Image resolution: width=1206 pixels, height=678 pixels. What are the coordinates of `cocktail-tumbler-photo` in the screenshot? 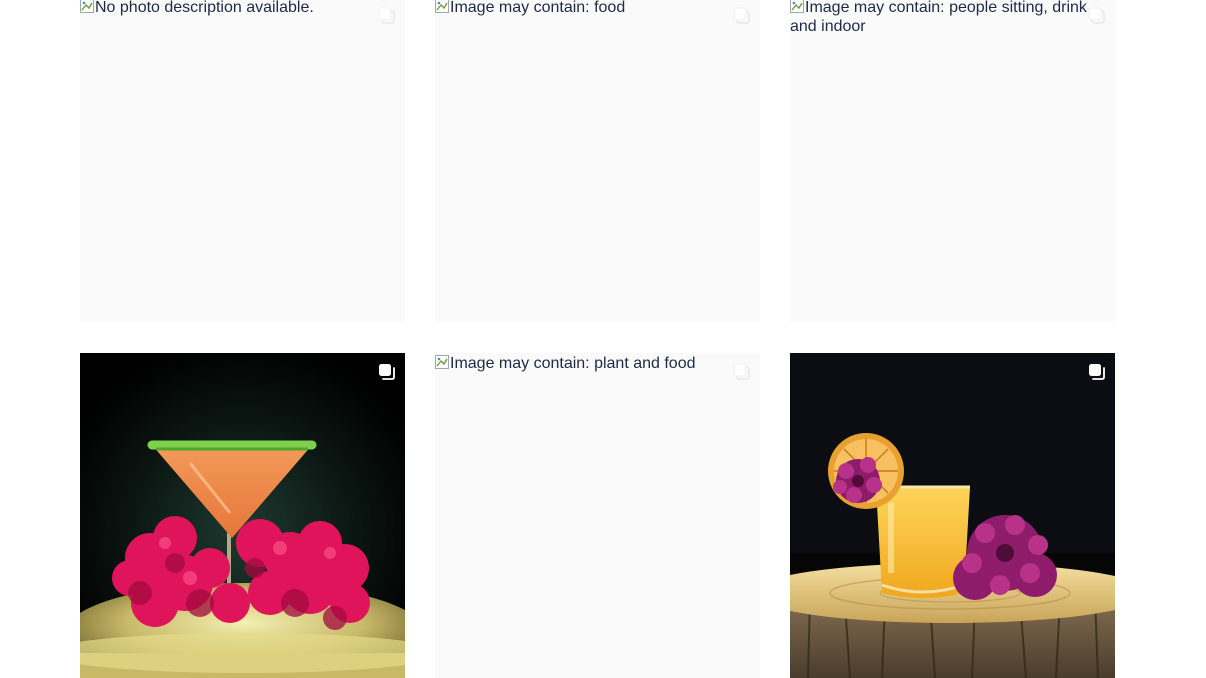 It's located at (952, 515).